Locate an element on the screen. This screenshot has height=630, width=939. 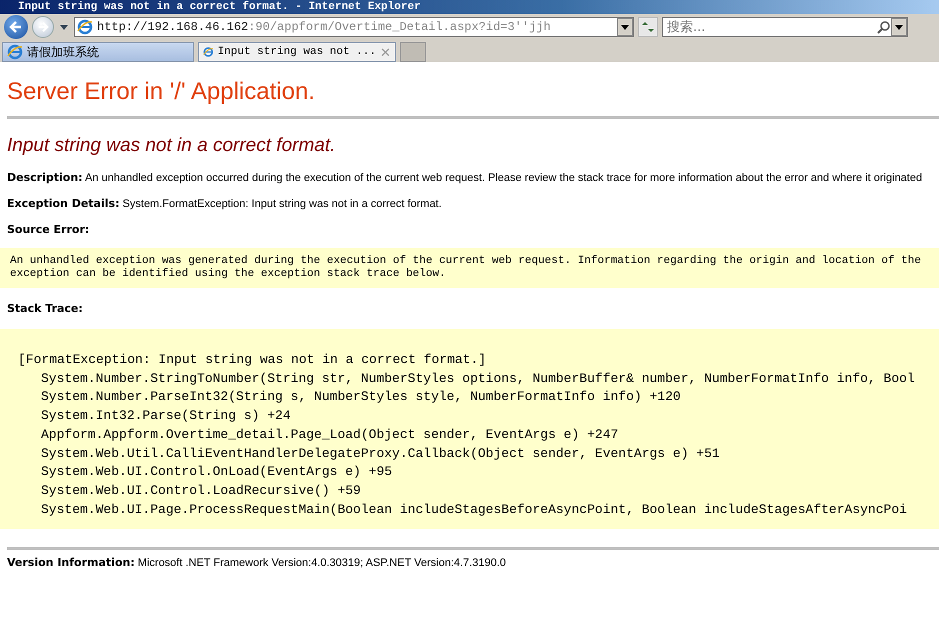
exception-details-text: Exception Details: System.FormatException: Input string was not in a correct format. is located at coordinates (225, 203).